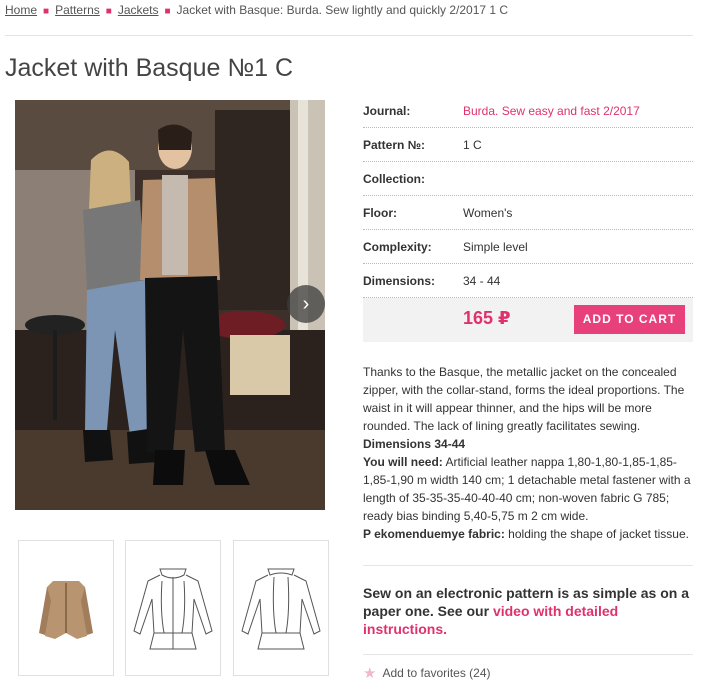 The height and width of the screenshot is (686, 706). I want to click on spec-value: Women's, so click(488, 212).